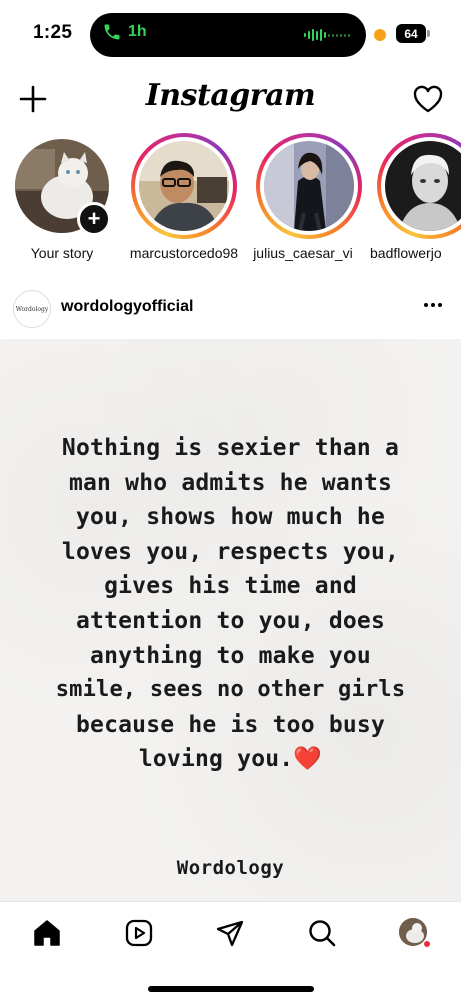  I want to click on story-username: Your story, so click(62, 253).